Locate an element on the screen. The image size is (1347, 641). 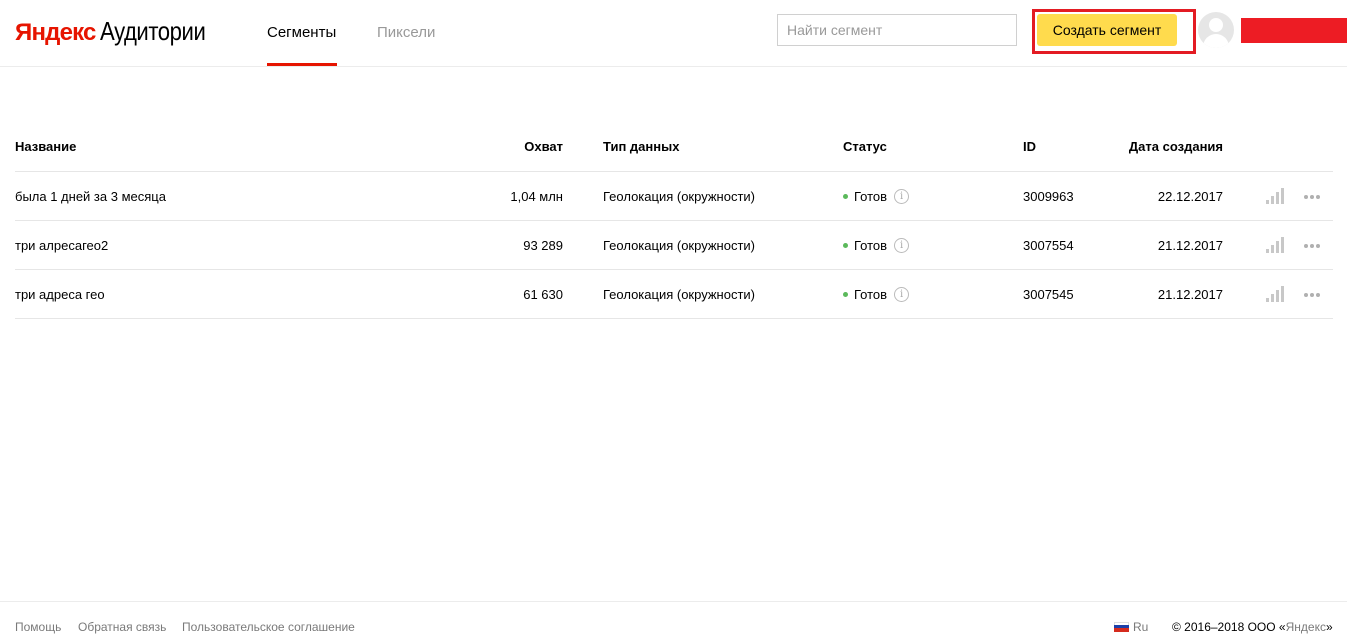
logo-product: Аудитории is located at coordinates (152, 31).